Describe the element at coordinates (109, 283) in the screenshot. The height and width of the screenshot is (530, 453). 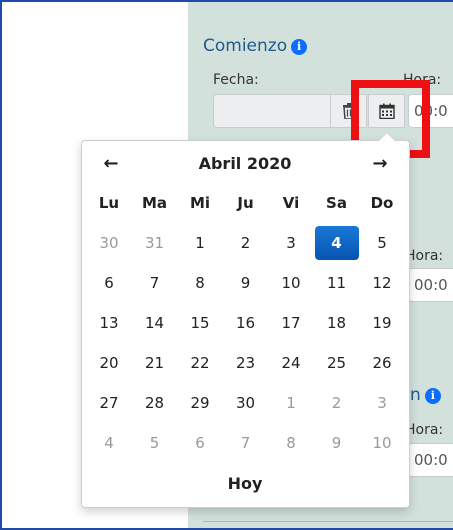
I see `day-cell: 6` at that location.